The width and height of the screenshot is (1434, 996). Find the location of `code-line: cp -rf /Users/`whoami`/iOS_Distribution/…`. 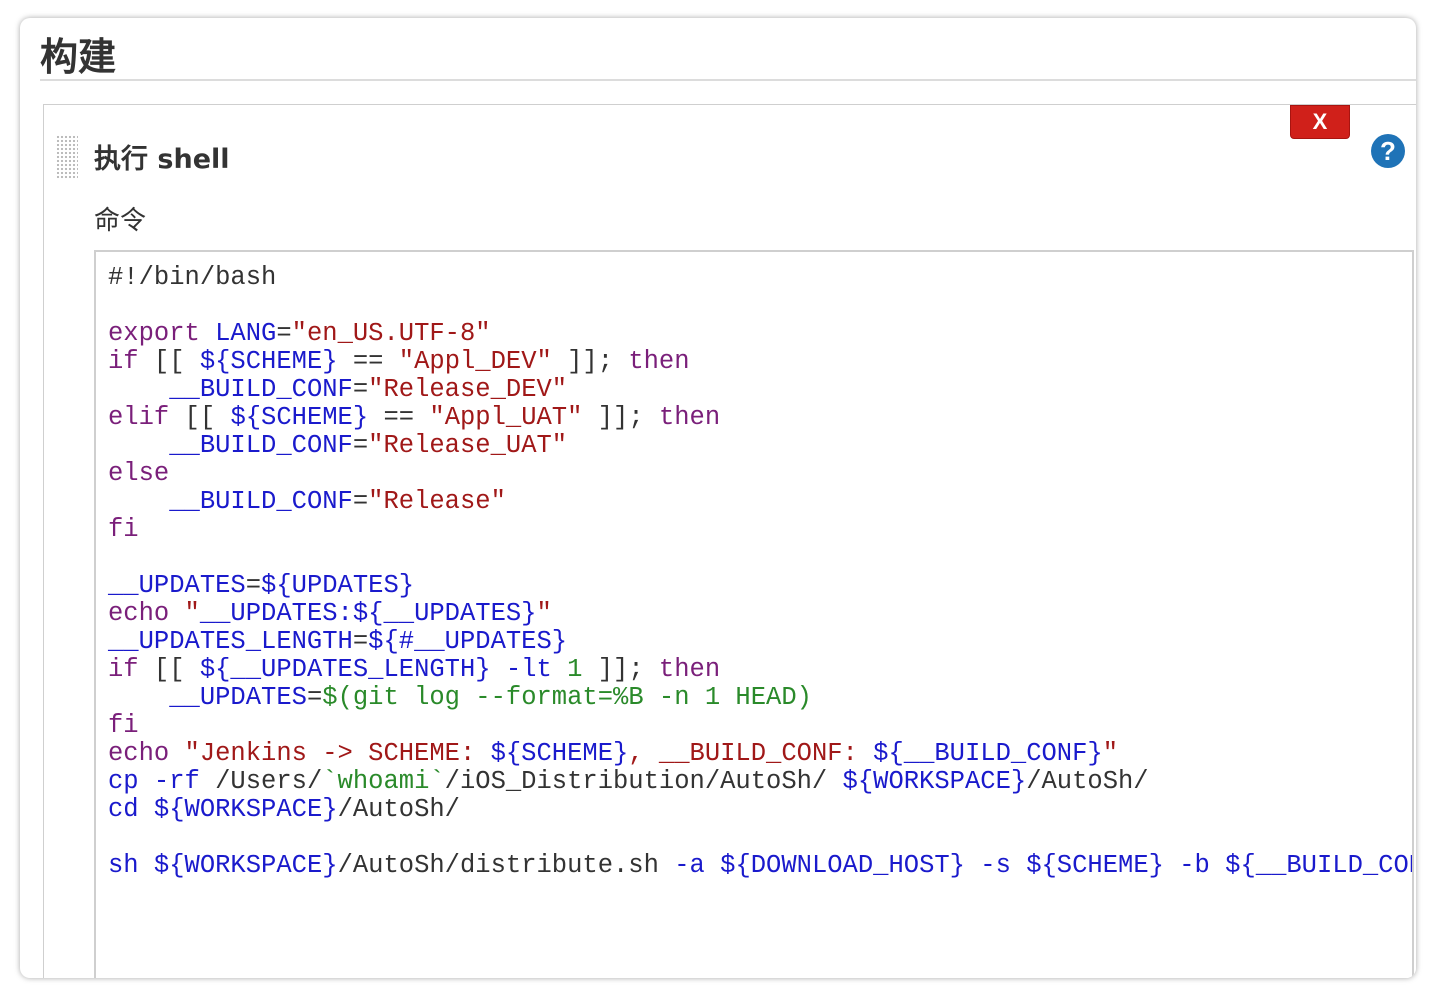

code-line: cp -rf /Users/`whoami`/iOS_Distribution/… is located at coordinates (760, 782).